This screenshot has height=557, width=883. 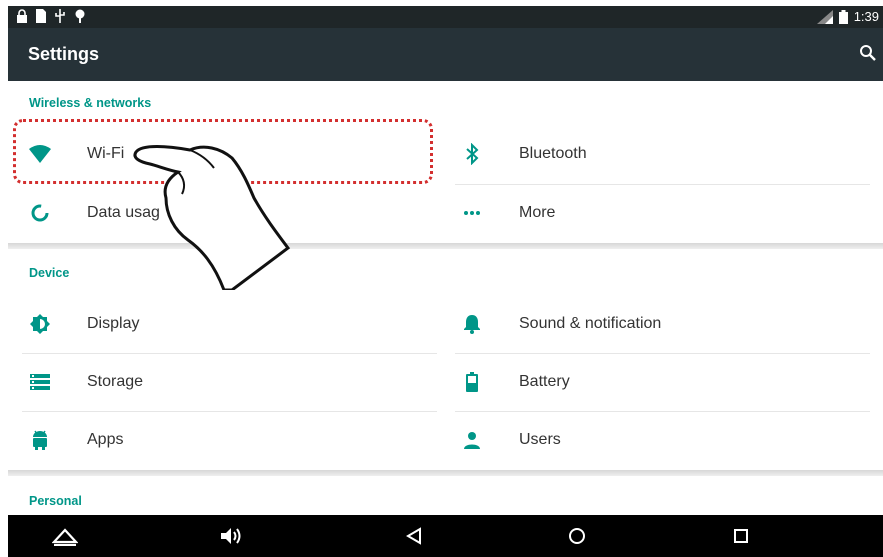 What do you see at coordinates (115, 381) in the screenshot?
I see `settings-item-label: Storage` at bounding box center [115, 381].